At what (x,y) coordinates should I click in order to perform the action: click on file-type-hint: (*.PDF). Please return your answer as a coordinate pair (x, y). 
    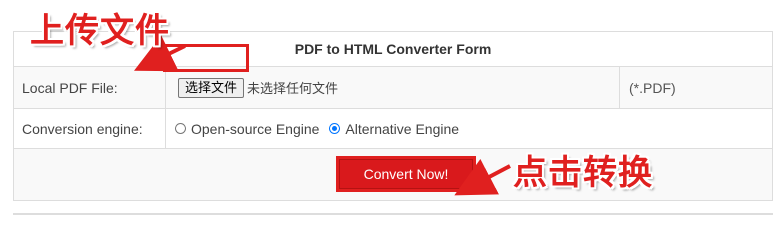
    Looking at the image, I should click on (652, 87).